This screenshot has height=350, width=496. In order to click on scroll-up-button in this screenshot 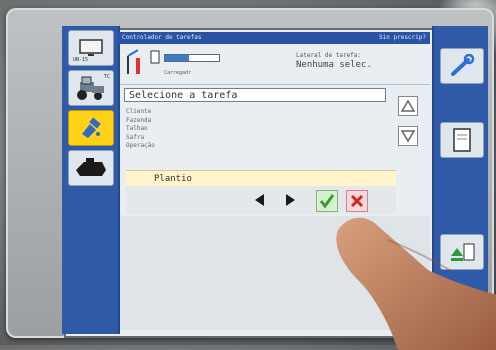, I will do `click(408, 106)`.